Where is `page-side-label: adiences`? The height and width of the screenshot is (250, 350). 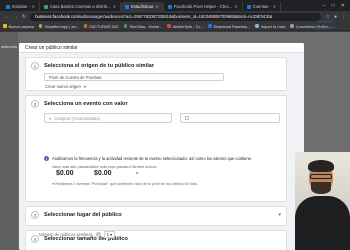 page-side-label: adiences is located at coordinates (9, 46).